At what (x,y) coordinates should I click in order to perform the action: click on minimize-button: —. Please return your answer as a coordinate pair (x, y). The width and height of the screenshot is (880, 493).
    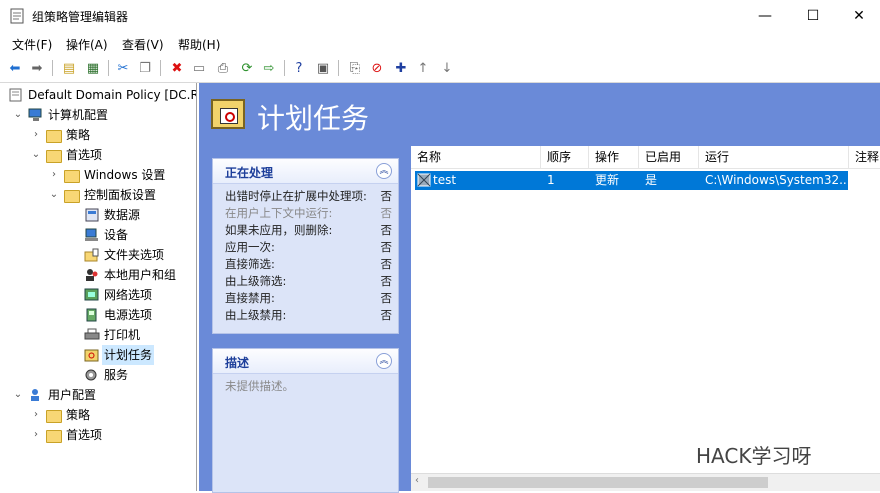
    Looking at the image, I should click on (765, 16).